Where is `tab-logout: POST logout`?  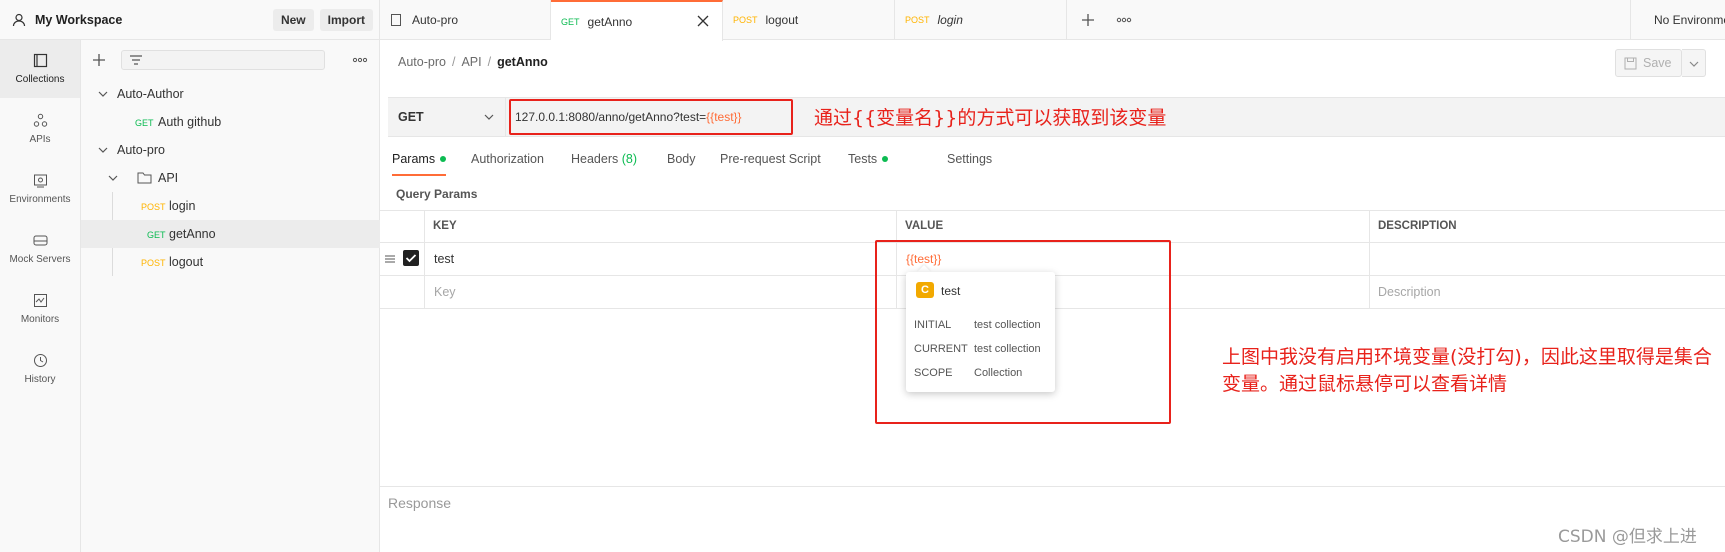
tab-logout: POST logout is located at coordinates (809, 20).